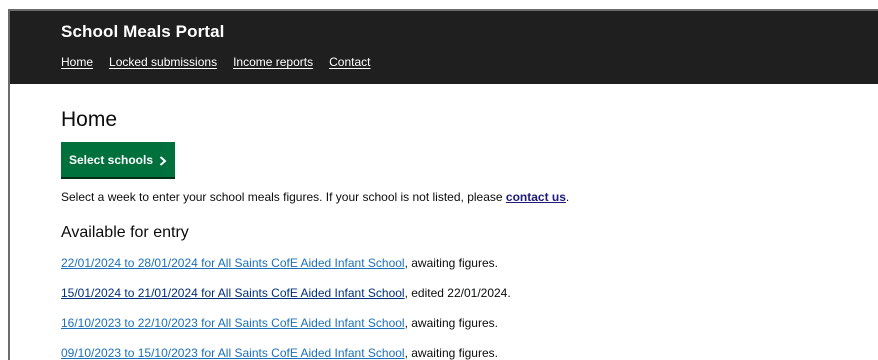  I want to click on nav-link-home: Home, so click(77, 62).